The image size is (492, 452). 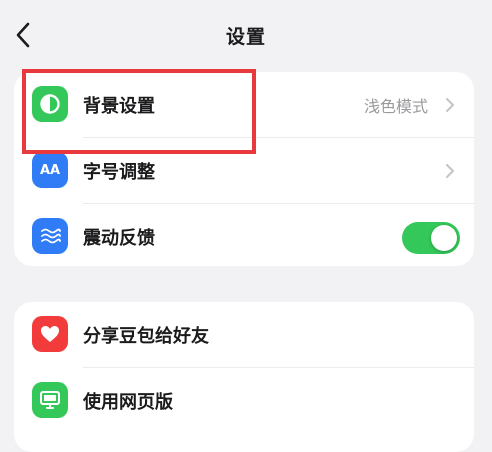 I want to click on setting-value: 浅色模式, so click(x=395, y=106).